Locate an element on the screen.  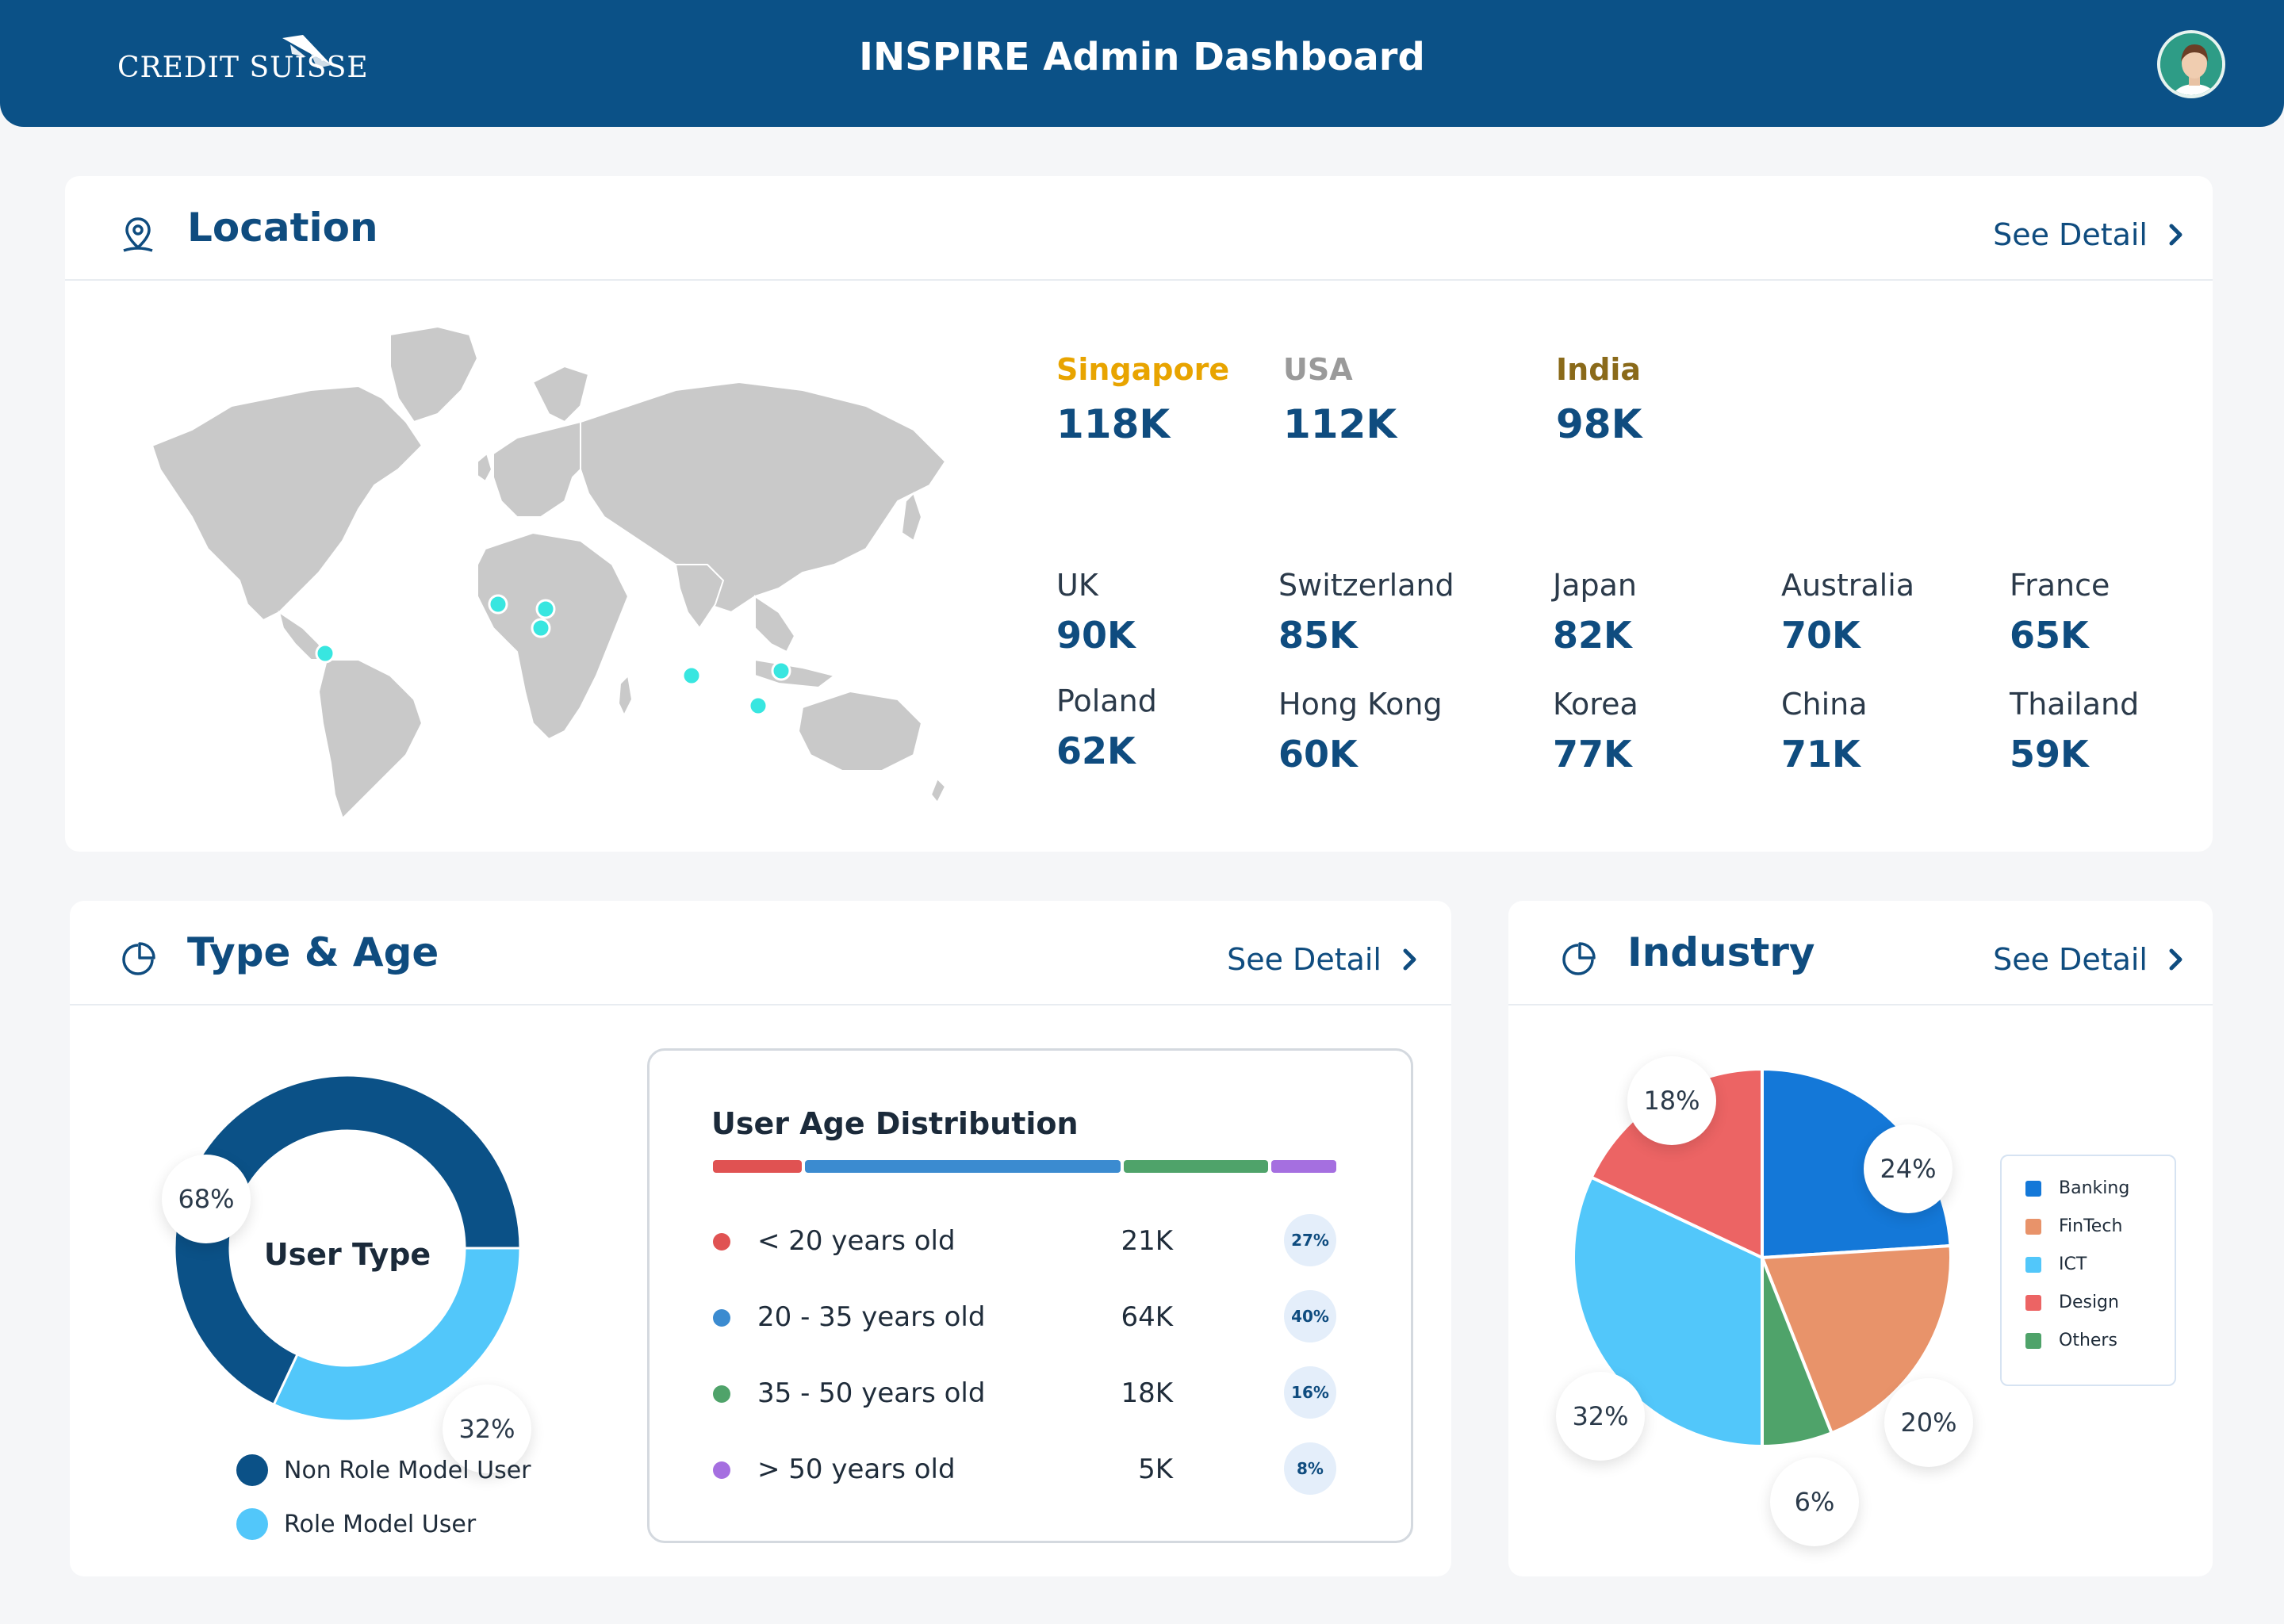
avatar-person-icon is located at coordinates (2191, 64).